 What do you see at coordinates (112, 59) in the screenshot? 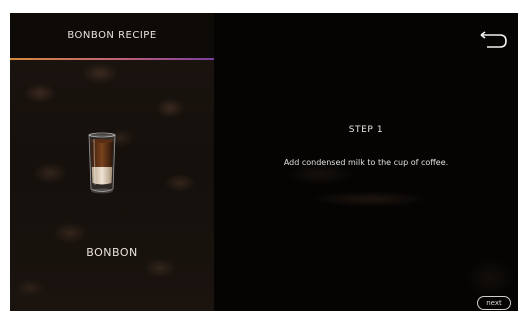
I see `title-underline` at bounding box center [112, 59].